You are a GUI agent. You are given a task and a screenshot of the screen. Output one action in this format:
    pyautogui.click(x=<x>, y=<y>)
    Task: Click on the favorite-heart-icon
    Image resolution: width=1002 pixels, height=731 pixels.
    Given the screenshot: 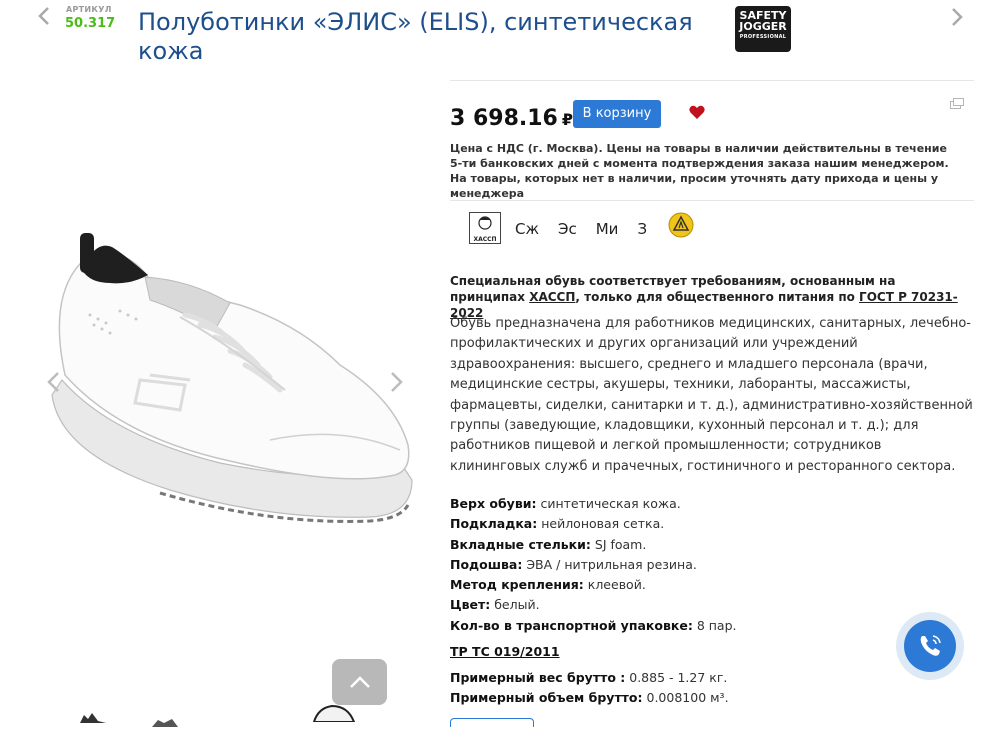 What is the action you would take?
    pyautogui.click(x=697, y=114)
    